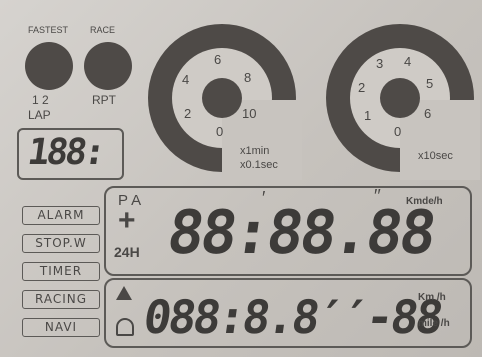  Describe the element at coordinates (424, 201) in the screenshot. I see `main-speed-unit: Kmde/h` at that location.